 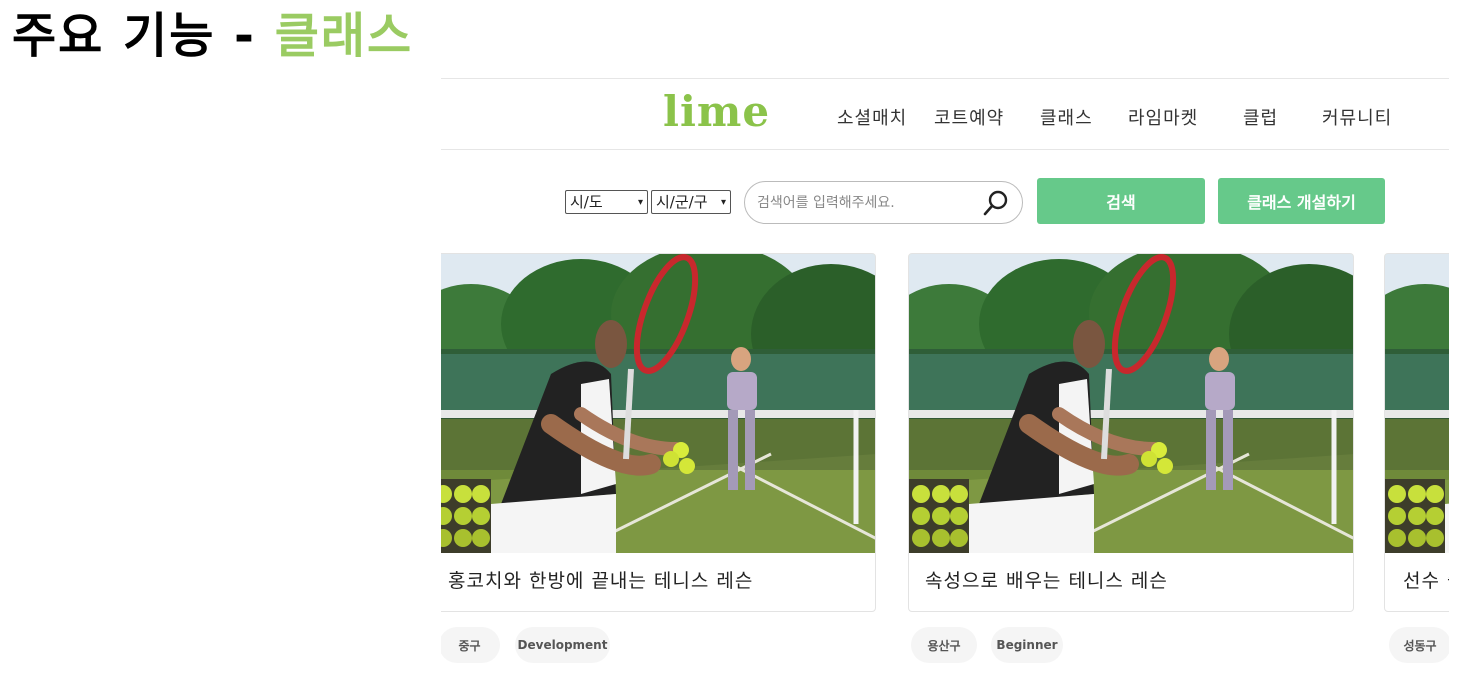 I want to click on nav-item-lime-market: 라임마켓, so click(x=1163, y=117).